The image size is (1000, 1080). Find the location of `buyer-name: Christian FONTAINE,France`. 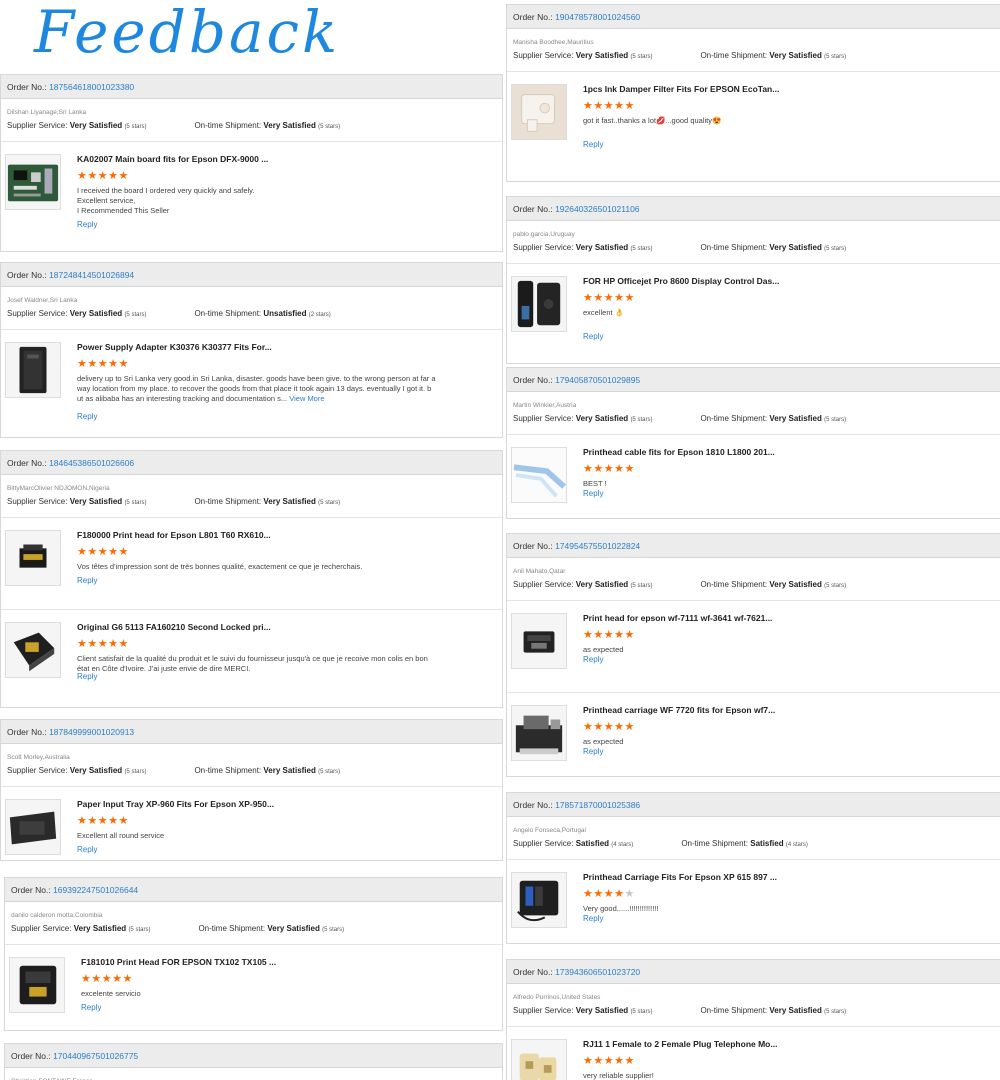

buyer-name: Christian FONTAINE,France is located at coordinates (253, 1074).